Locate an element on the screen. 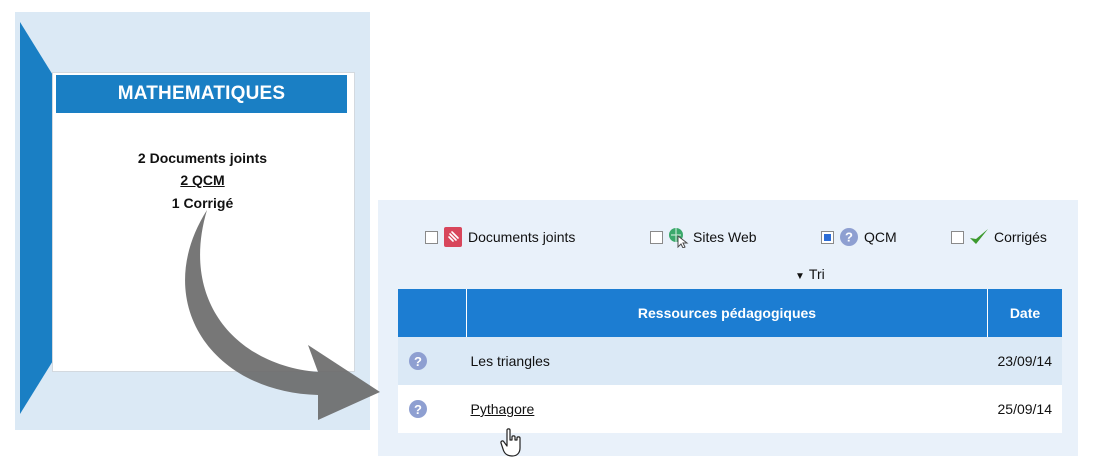 Image resolution: width=1096 pixels, height=459 pixels. filter-sites-web-checkbox is located at coordinates (656, 237).